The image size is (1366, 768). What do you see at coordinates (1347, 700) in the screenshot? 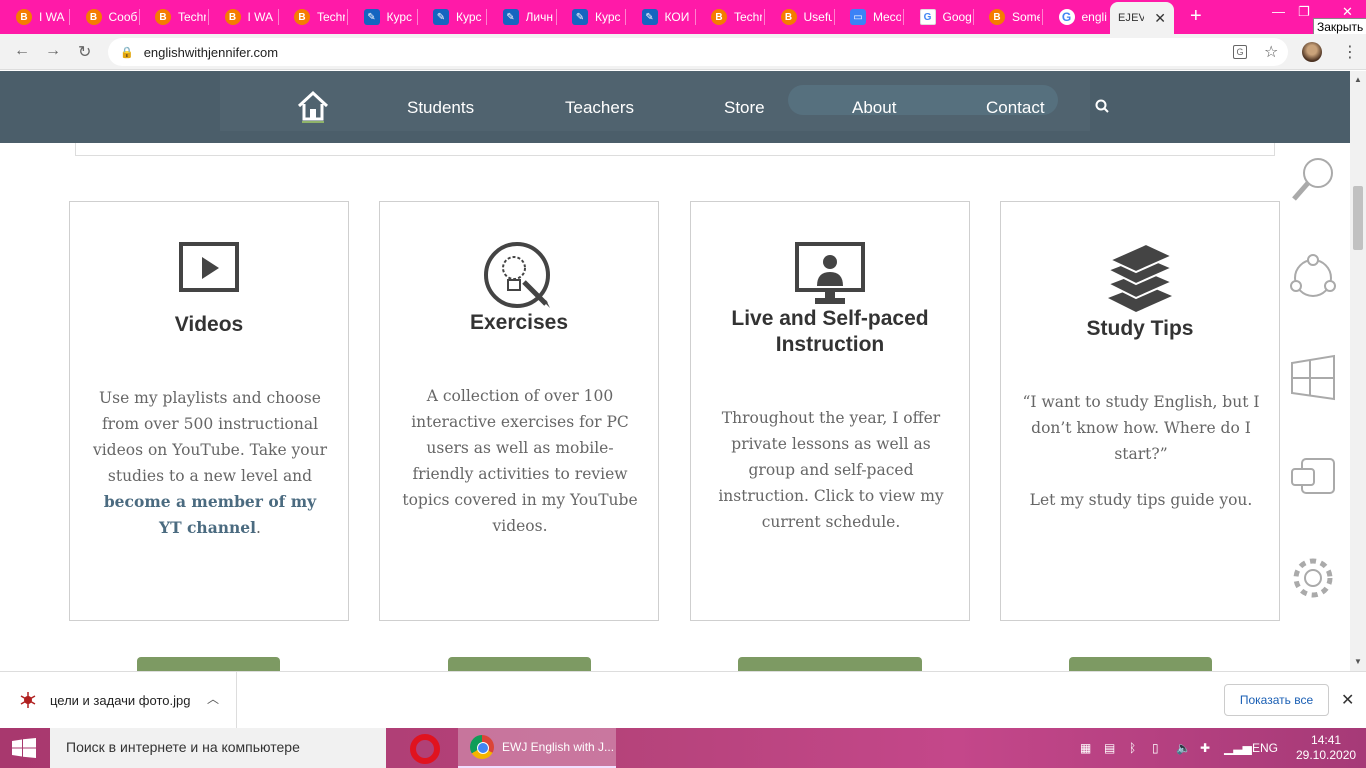
I see `close-shelf-icon: ✕` at bounding box center [1347, 700].